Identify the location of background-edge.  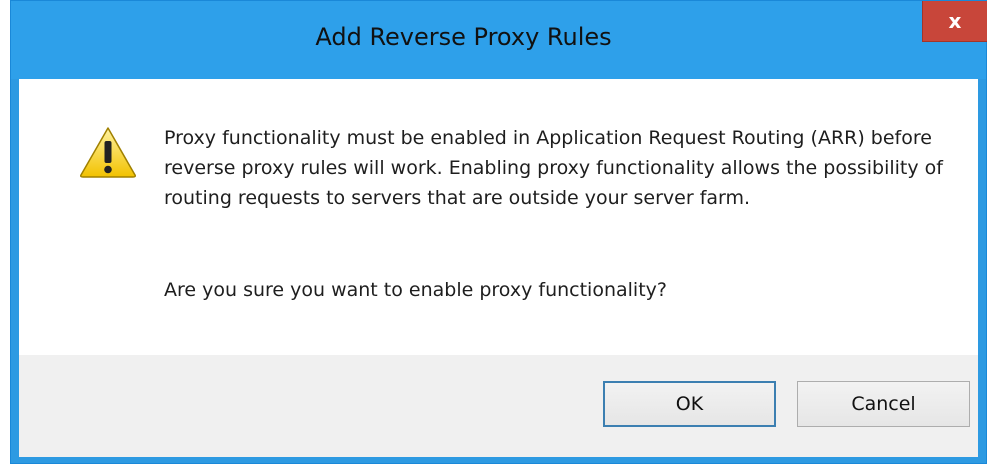
(5, 232).